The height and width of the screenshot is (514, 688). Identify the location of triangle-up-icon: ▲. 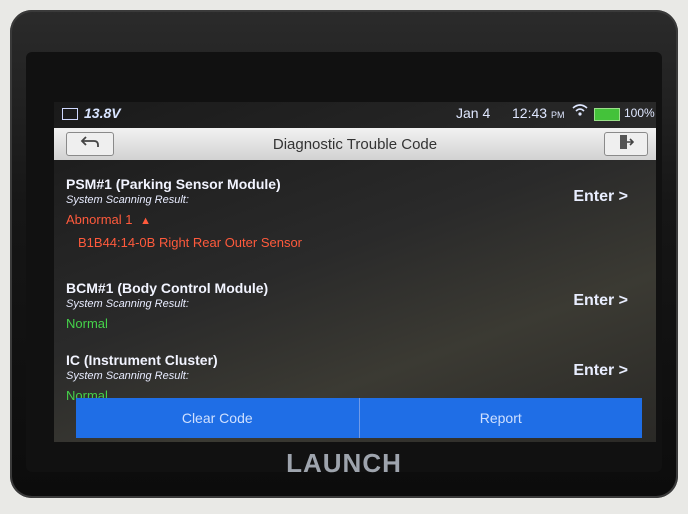
(145, 221).